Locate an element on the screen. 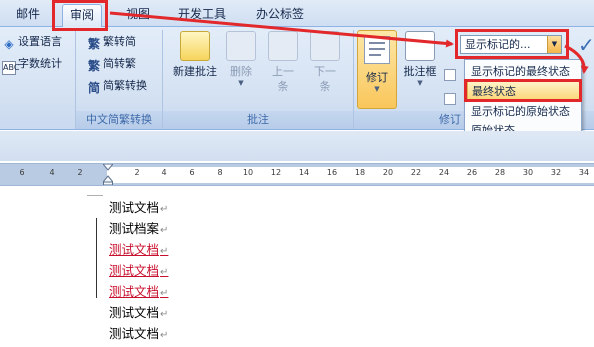 Image resolution: width=594 pixels, height=347 pixels. ruler-tick-label: 8 is located at coordinates (220, 172).